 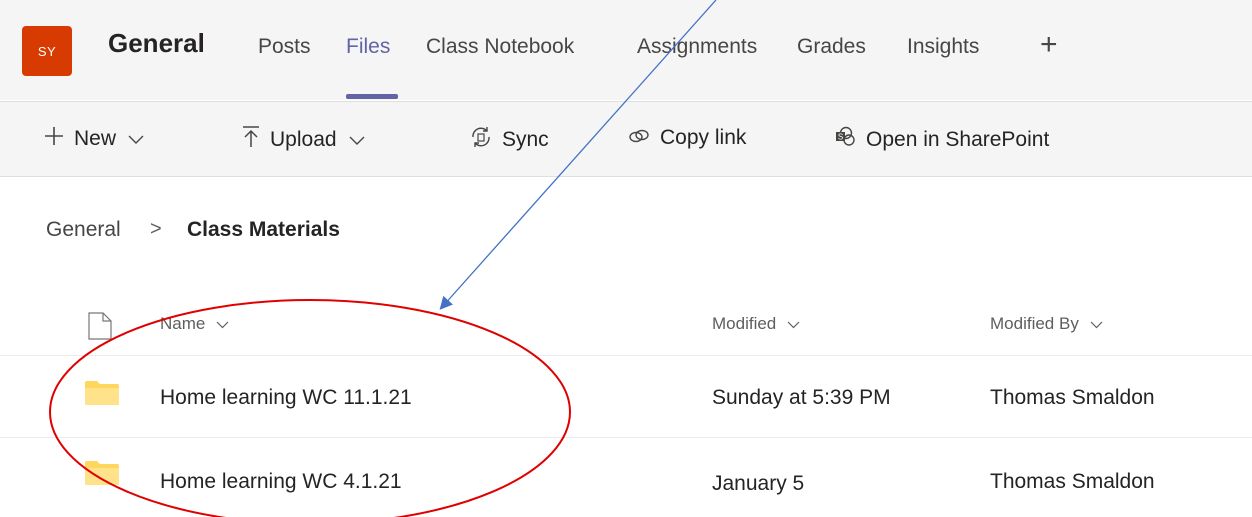 I want to click on sync-button-label: Sync, so click(x=525, y=139).